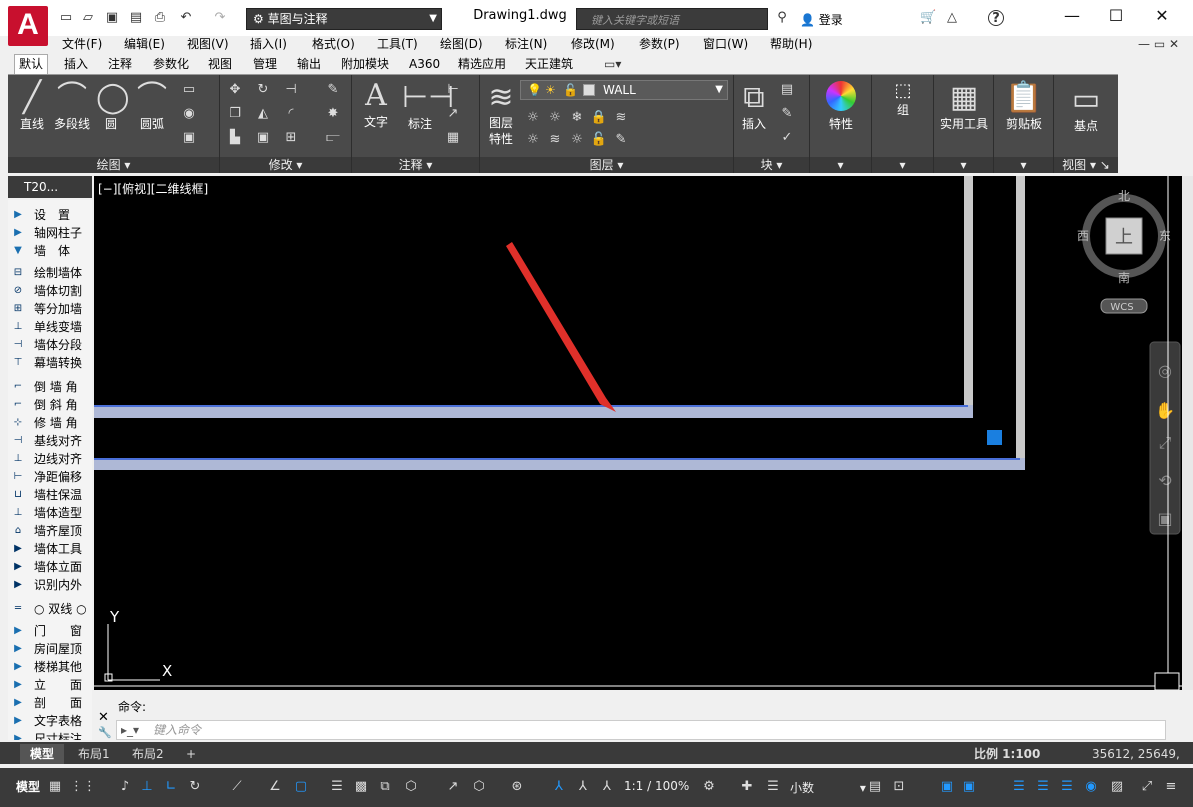  Describe the element at coordinates (32, 106) in the screenshot. I see `line-tool: ╱ 直线` at that location.